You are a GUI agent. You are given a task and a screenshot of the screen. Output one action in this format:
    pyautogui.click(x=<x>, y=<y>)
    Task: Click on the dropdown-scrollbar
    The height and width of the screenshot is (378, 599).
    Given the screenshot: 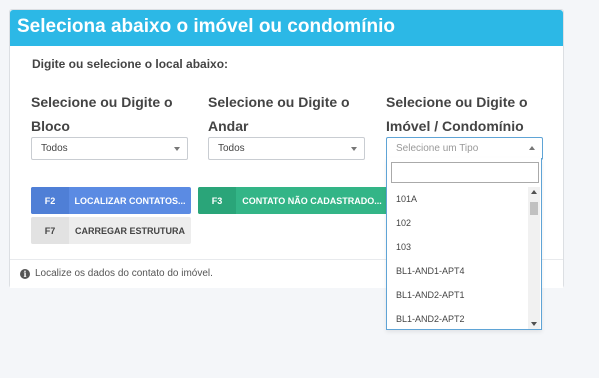 What is the action you would take?
    pyautogui.click(x=534, y=258)
    